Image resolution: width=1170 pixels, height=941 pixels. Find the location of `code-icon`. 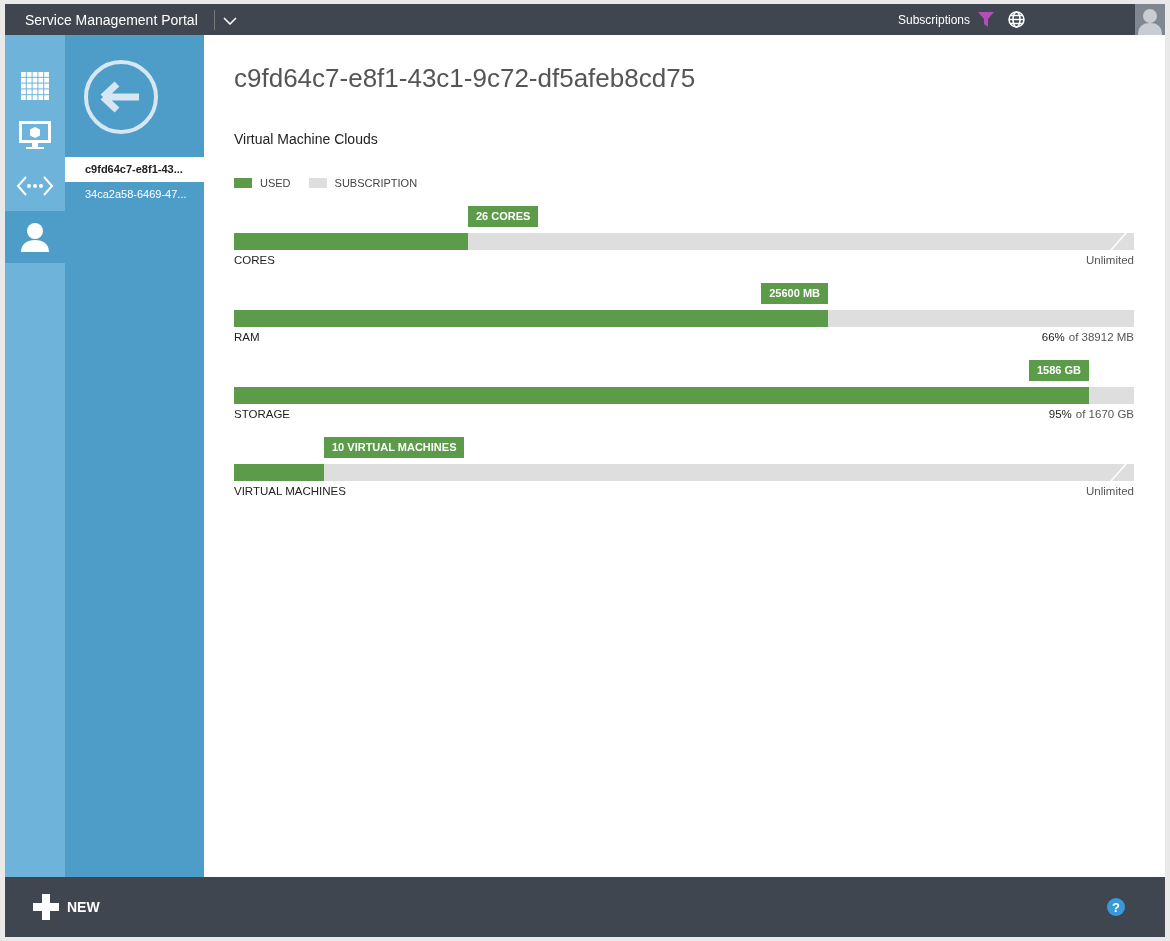

code-icon is located at coordinates (35, 186).